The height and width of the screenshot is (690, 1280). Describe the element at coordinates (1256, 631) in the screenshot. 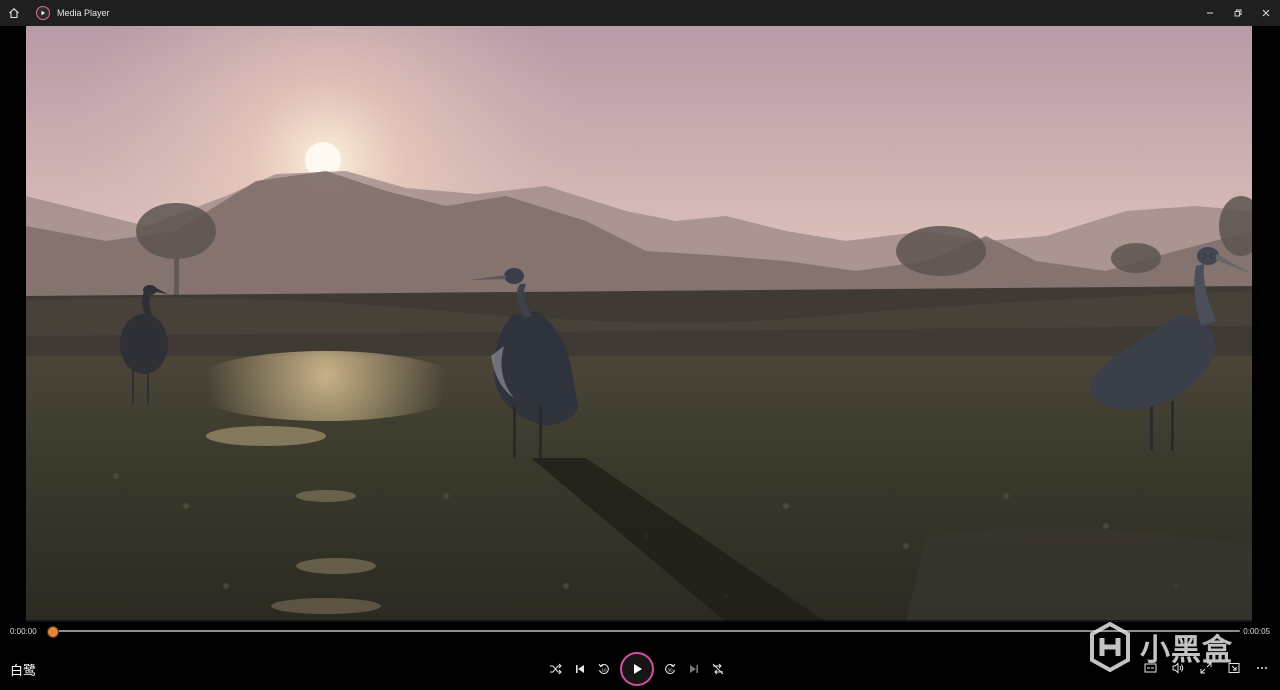

I see `duration-time: 0:00:05` at that location.